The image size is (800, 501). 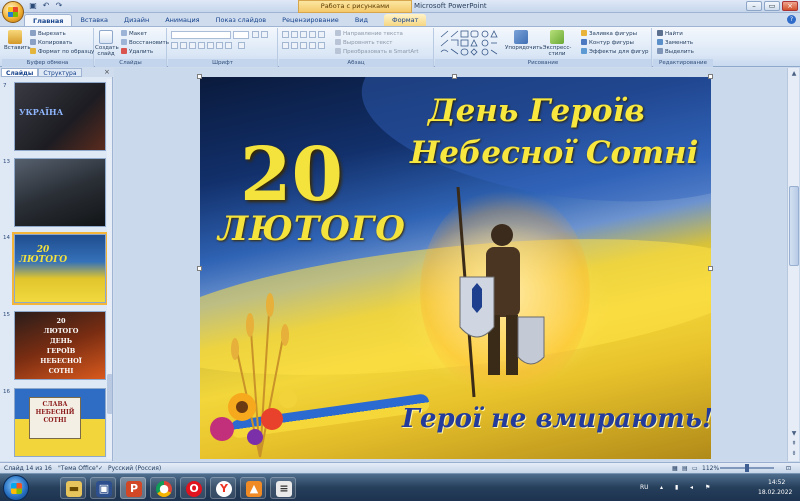 What do you see at coordinates (303, 45) in the screenshot?
I see `align-right-icon` at bounding box center [303, 45].